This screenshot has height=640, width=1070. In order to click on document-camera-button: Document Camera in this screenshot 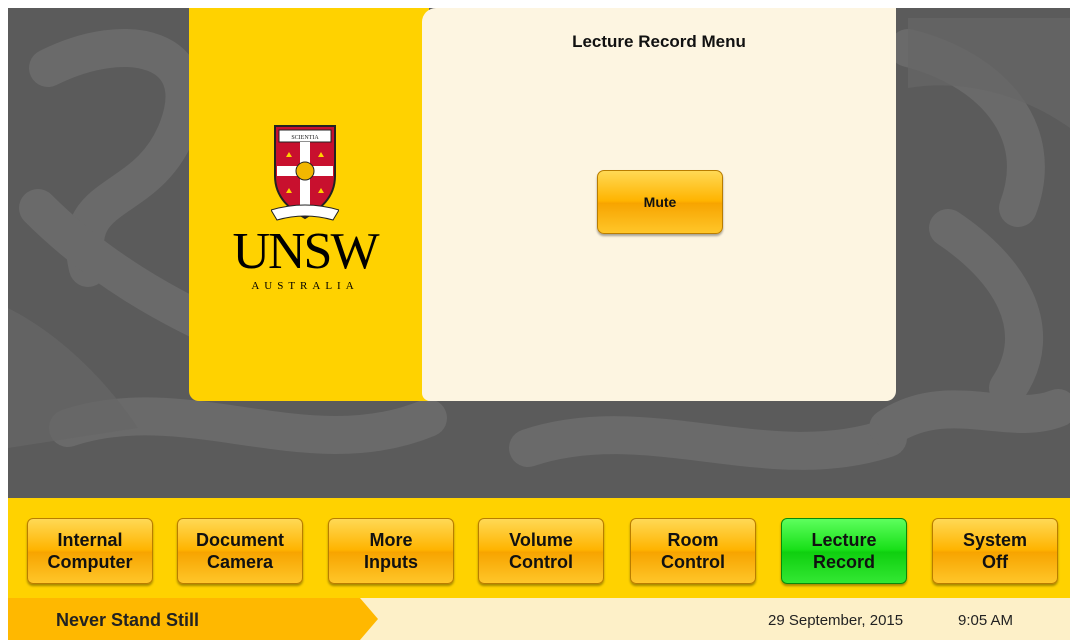, I will do `click(240, 551)`.